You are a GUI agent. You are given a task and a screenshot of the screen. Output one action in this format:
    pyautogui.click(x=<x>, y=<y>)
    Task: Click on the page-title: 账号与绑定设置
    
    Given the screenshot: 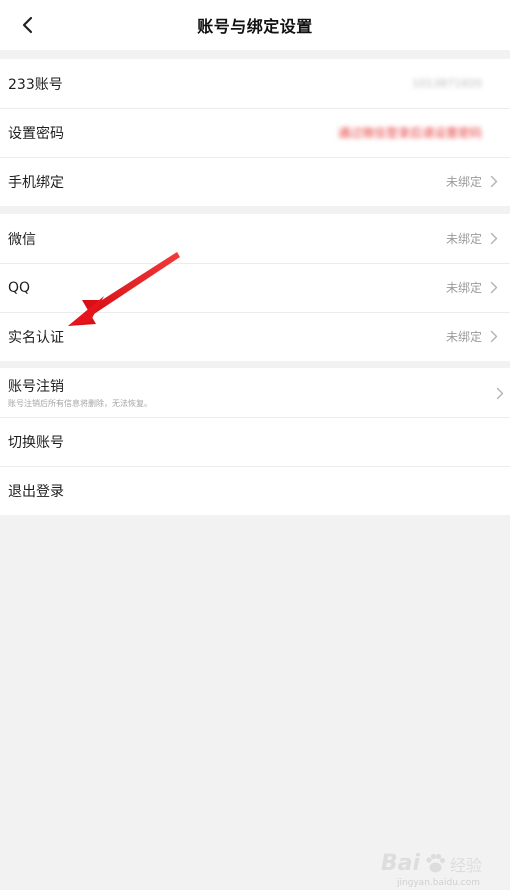 What is the action you would take?
    pyautogui.click(x=255, y=26)
    